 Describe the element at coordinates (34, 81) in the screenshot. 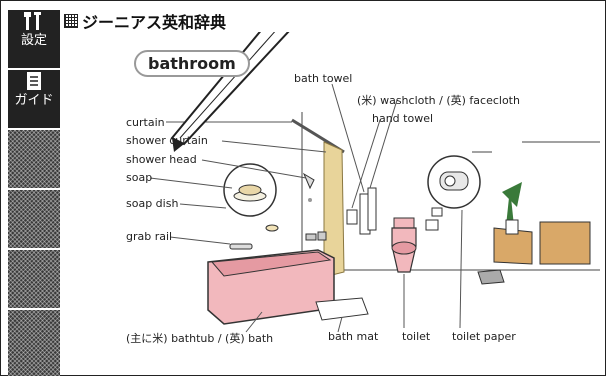

I see `guide-book-icon` at that location.